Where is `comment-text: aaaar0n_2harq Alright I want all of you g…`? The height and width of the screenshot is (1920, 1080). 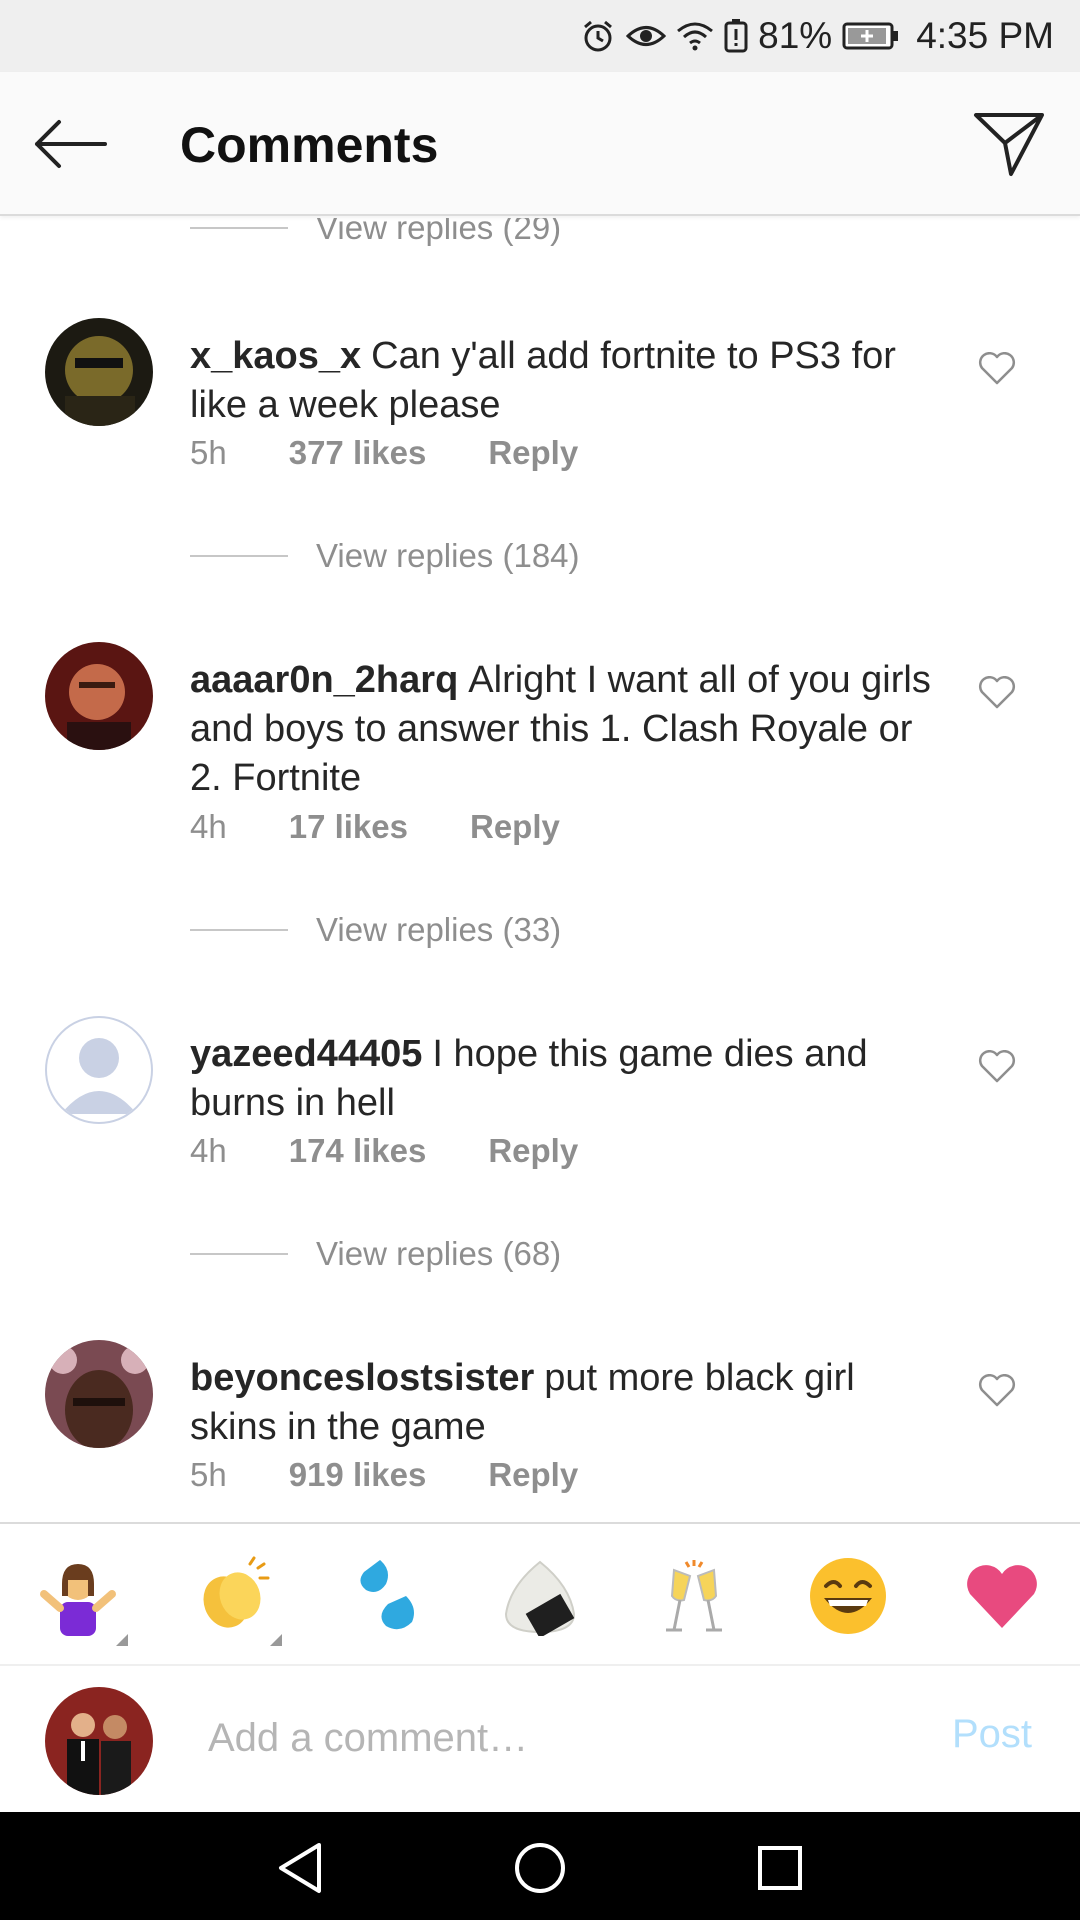
comment-text: aaaar0n_2harq Alright I want all of you g… is located at coordinates (565, 729).